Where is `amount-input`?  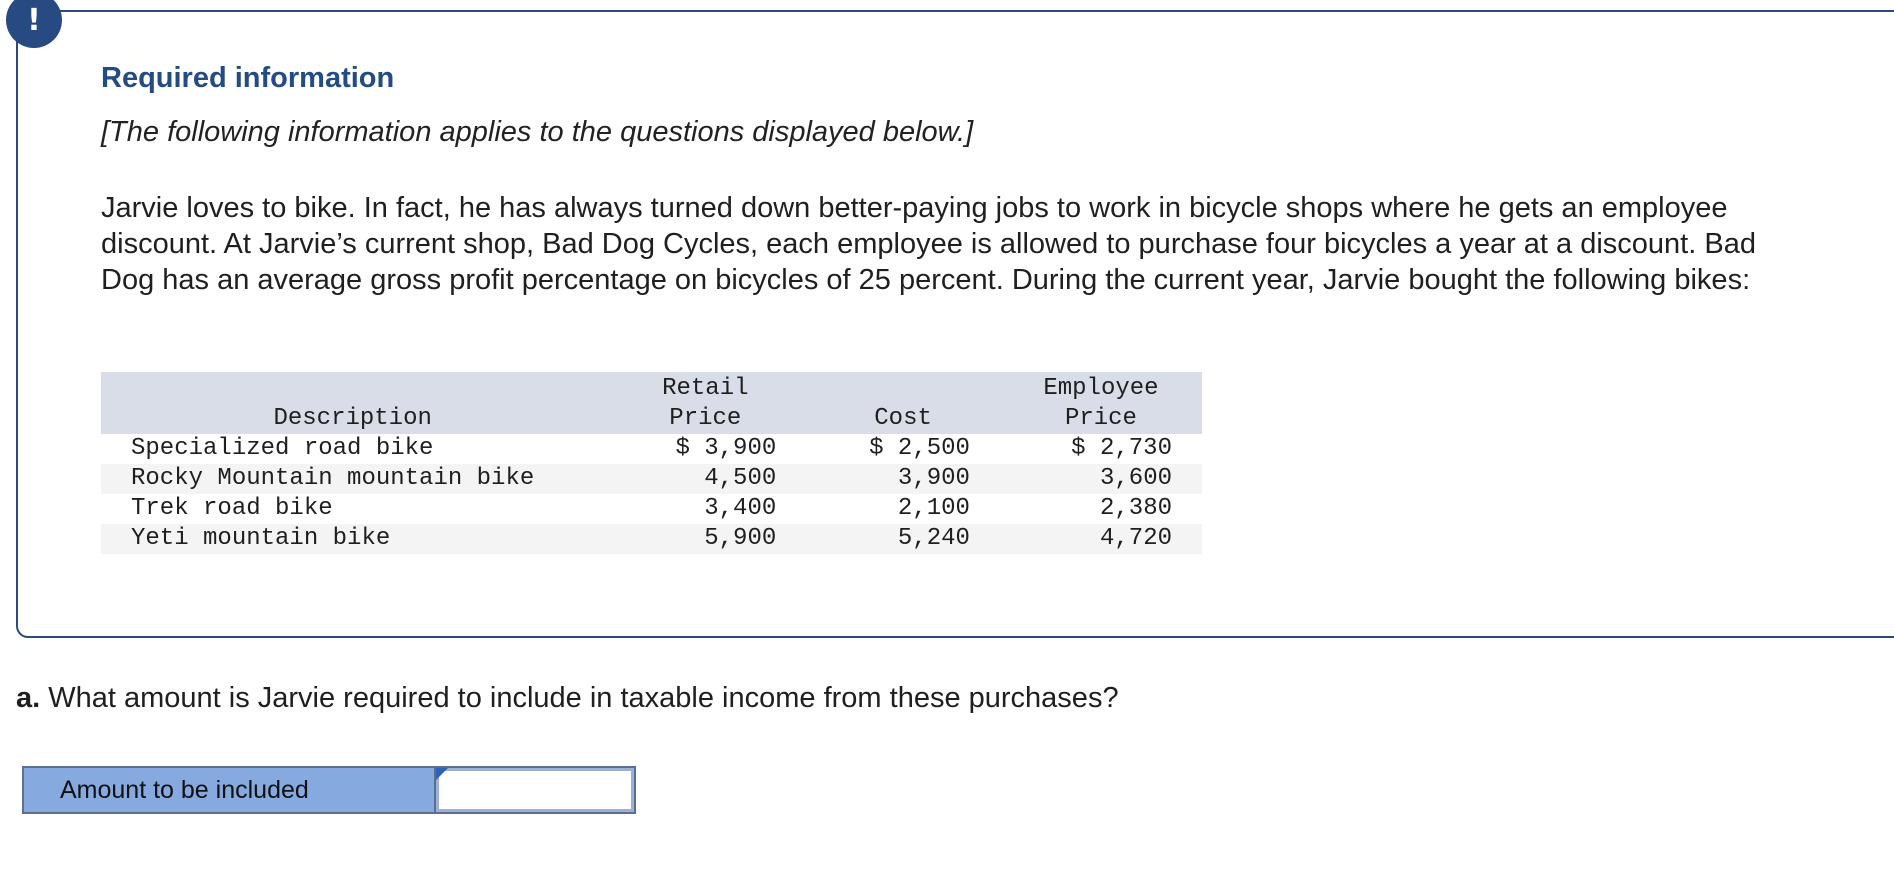
amount-input is located at coordinates (535, 790).